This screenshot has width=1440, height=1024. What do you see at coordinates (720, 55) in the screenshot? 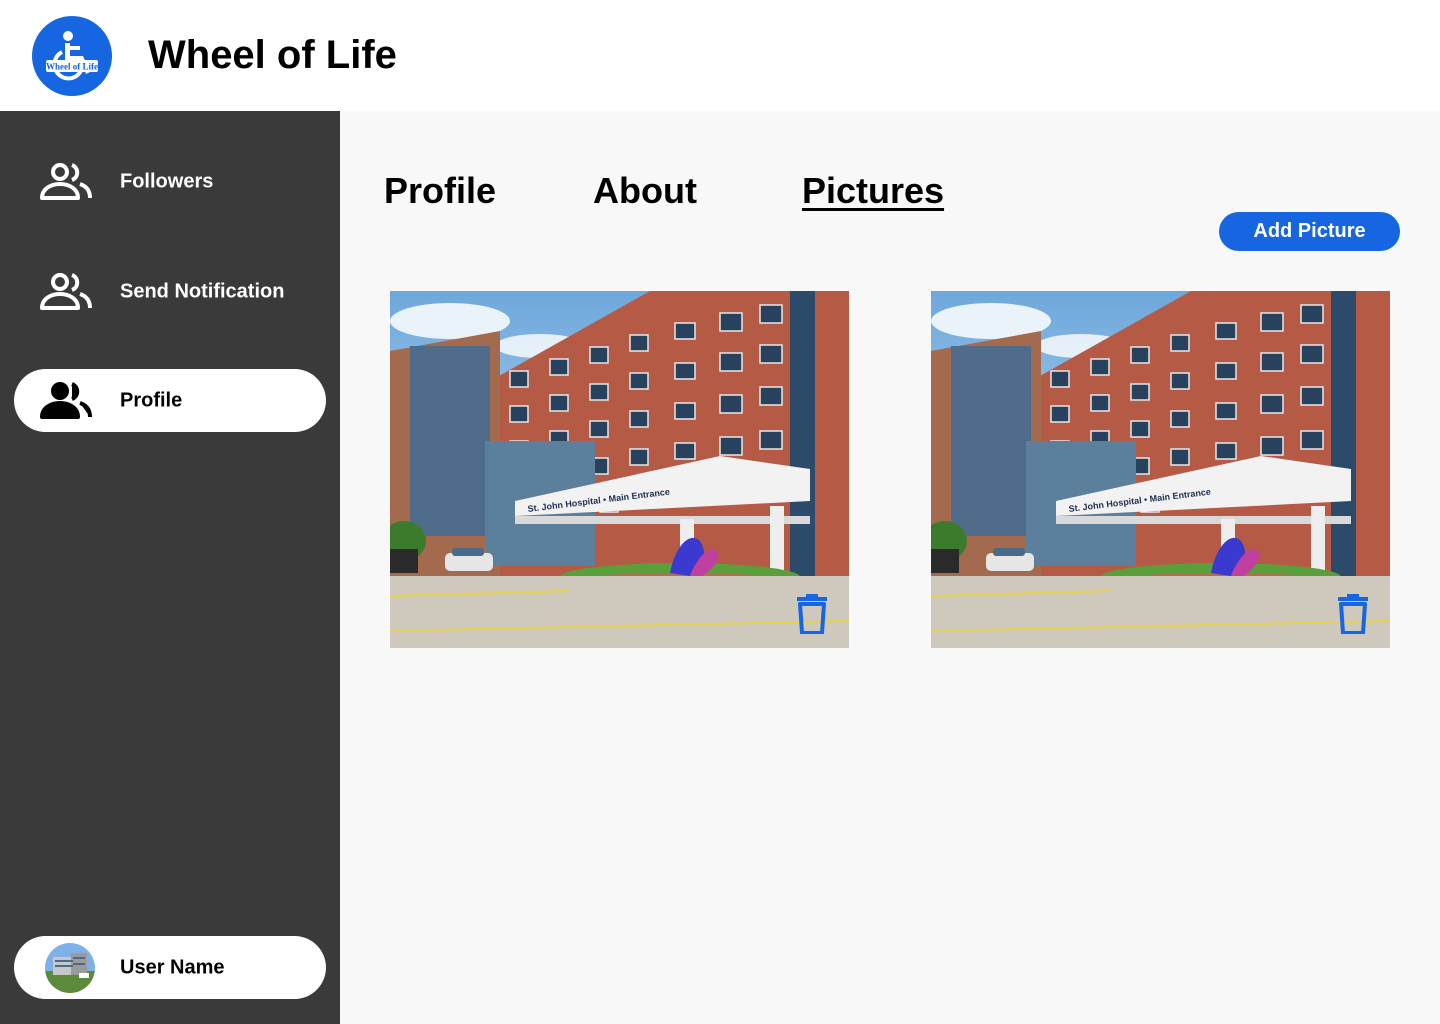
I see `top-bar: Wheel of Life Wheel of Life` at bounding box center [720, 55].